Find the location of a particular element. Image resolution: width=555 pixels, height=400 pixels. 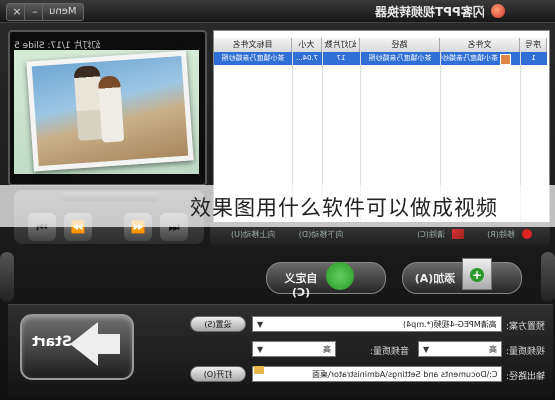

menu-label: Menu is located at coordinates (63, 11).